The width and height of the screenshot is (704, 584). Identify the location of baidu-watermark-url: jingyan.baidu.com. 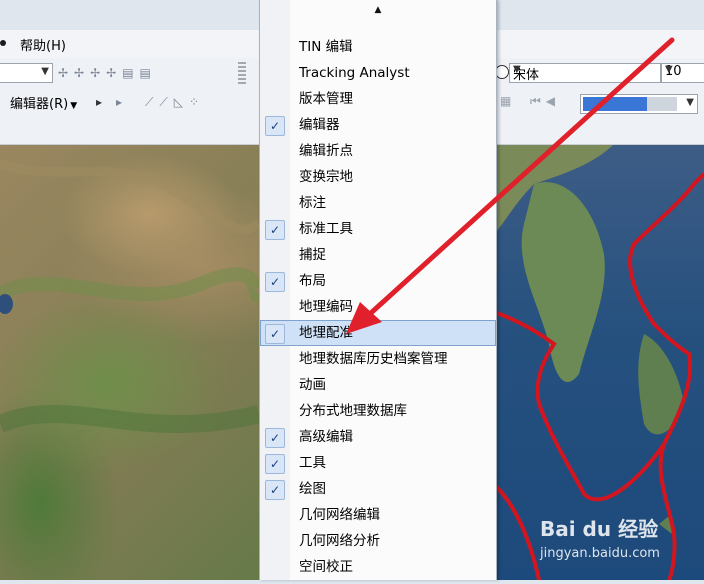
(600, 553).